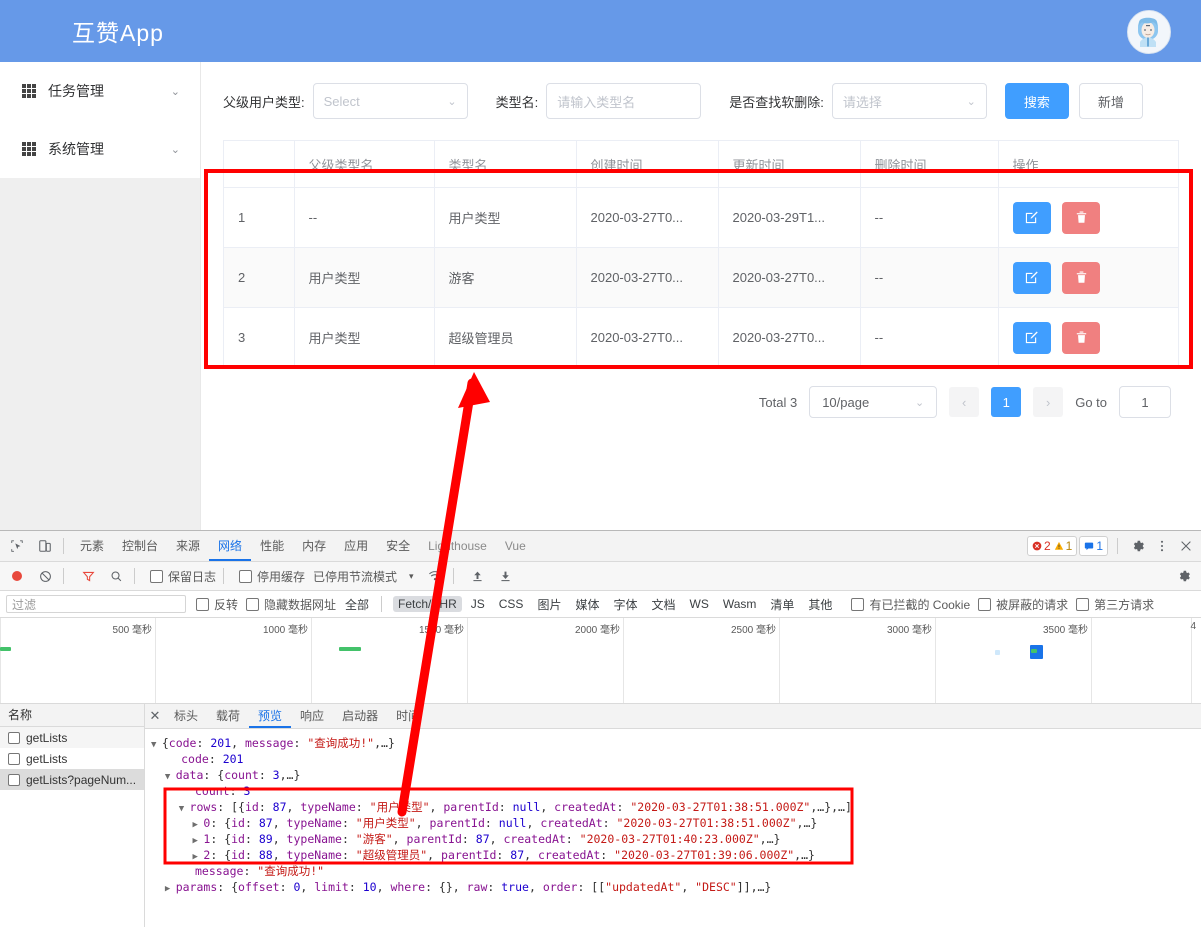 The height and width of the screenshot is (927, 1201). I want to click on export-har-icon, so click(506, 576).